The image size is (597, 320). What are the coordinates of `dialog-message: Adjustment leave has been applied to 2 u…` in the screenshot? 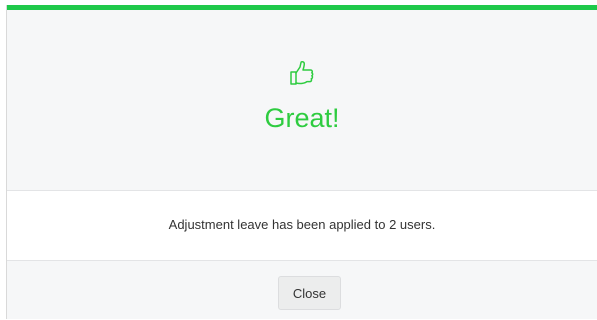 It's located at (302, 224).